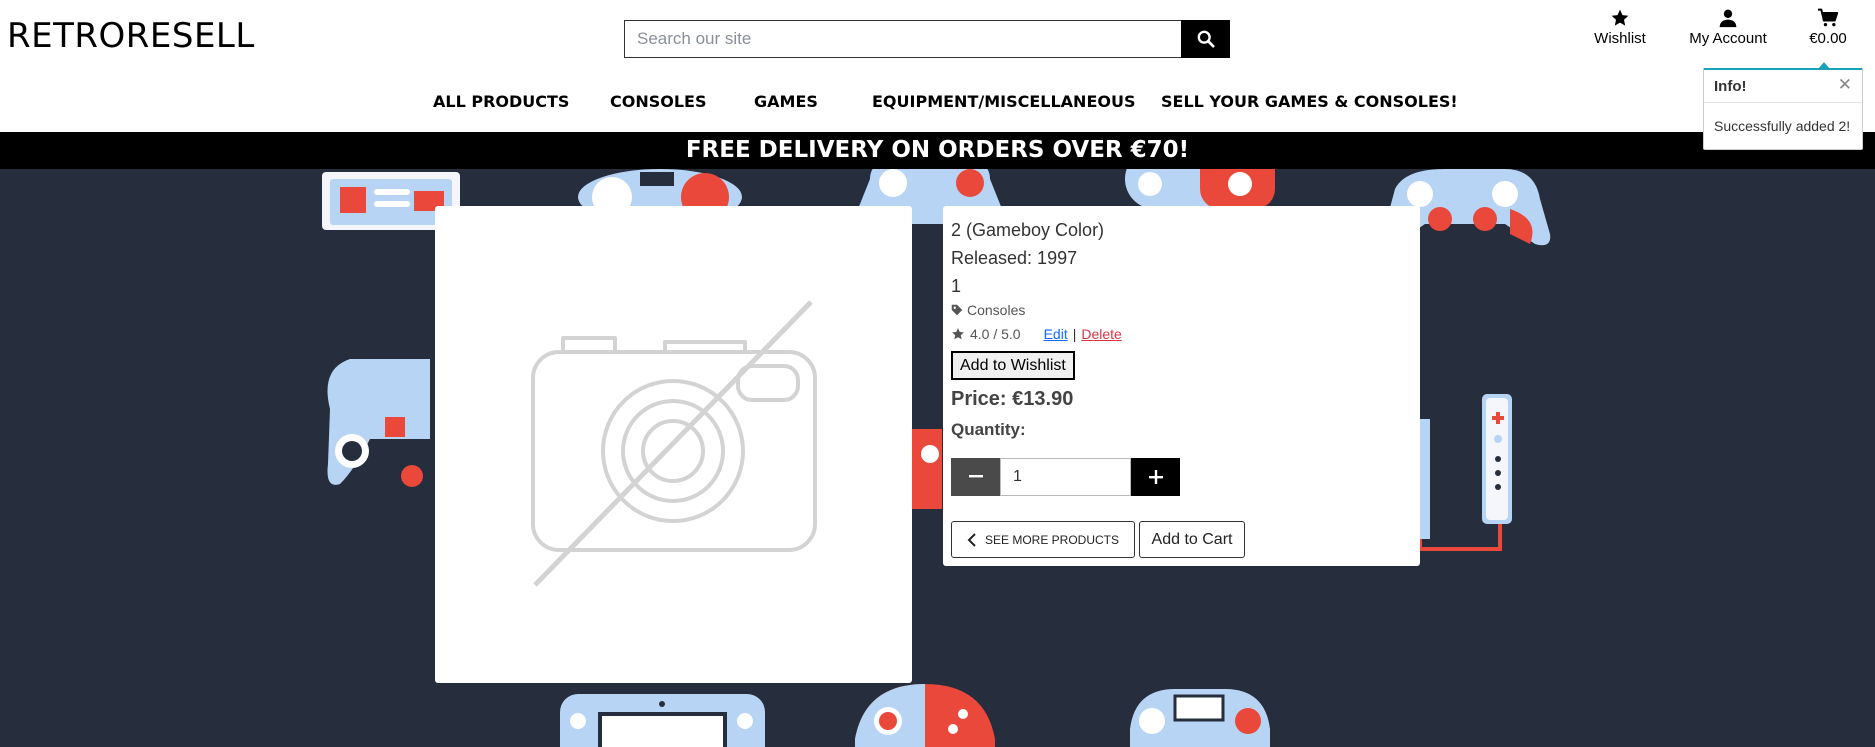 This screenshot has width=1875, height=747. What do you see at coordinates (1101, 334) in the screenshot?
I see `delete-product-link: Delete` at bounding box center [1101, 334].